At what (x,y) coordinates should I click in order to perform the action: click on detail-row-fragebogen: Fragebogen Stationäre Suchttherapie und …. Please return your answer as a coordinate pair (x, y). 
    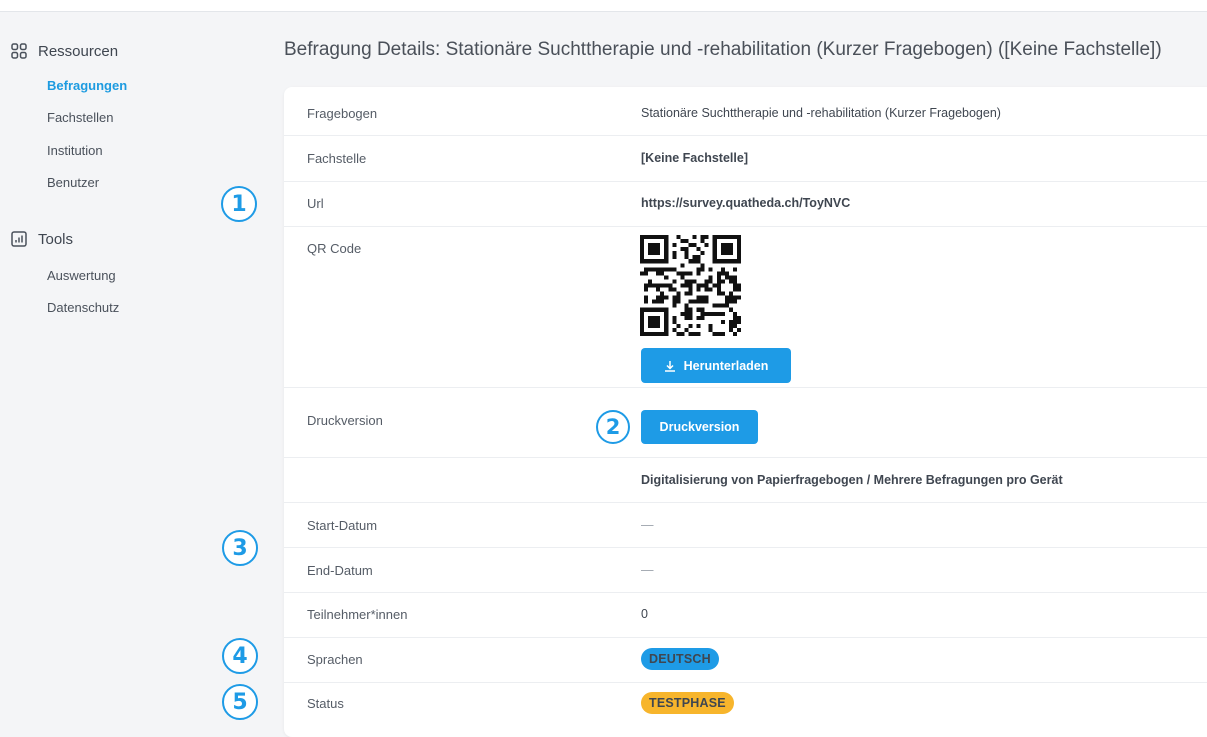
    Looking at the image, I should click on (745, 111).